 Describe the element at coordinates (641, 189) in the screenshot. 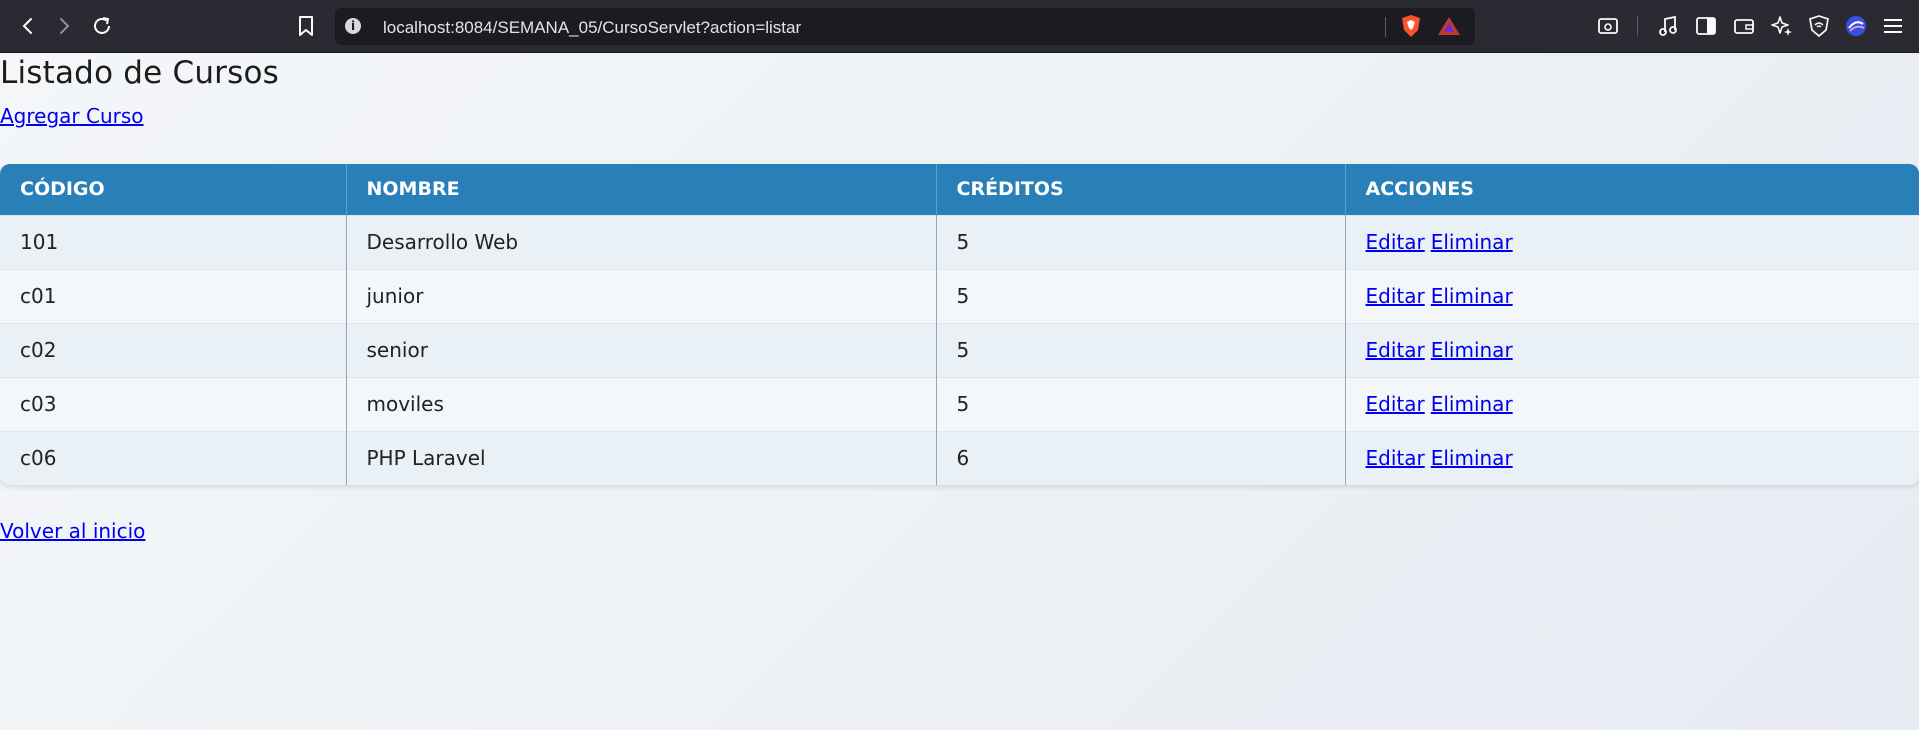

I see `header-nombre: NOMBRE` at that location.